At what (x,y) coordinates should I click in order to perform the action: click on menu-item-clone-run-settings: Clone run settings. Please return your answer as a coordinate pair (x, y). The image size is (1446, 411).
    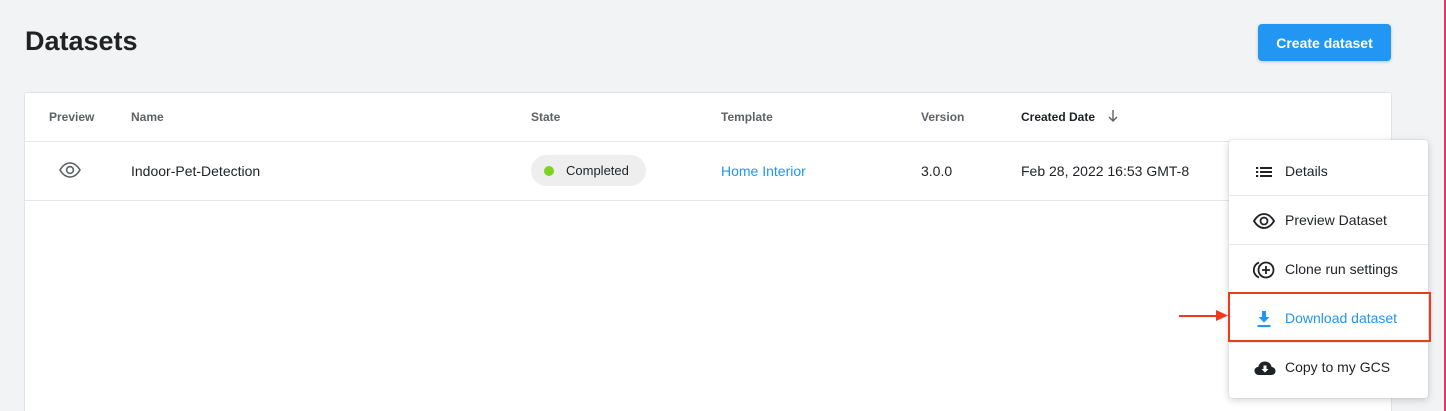
    Looking at the image, I should click on (1328, 269).